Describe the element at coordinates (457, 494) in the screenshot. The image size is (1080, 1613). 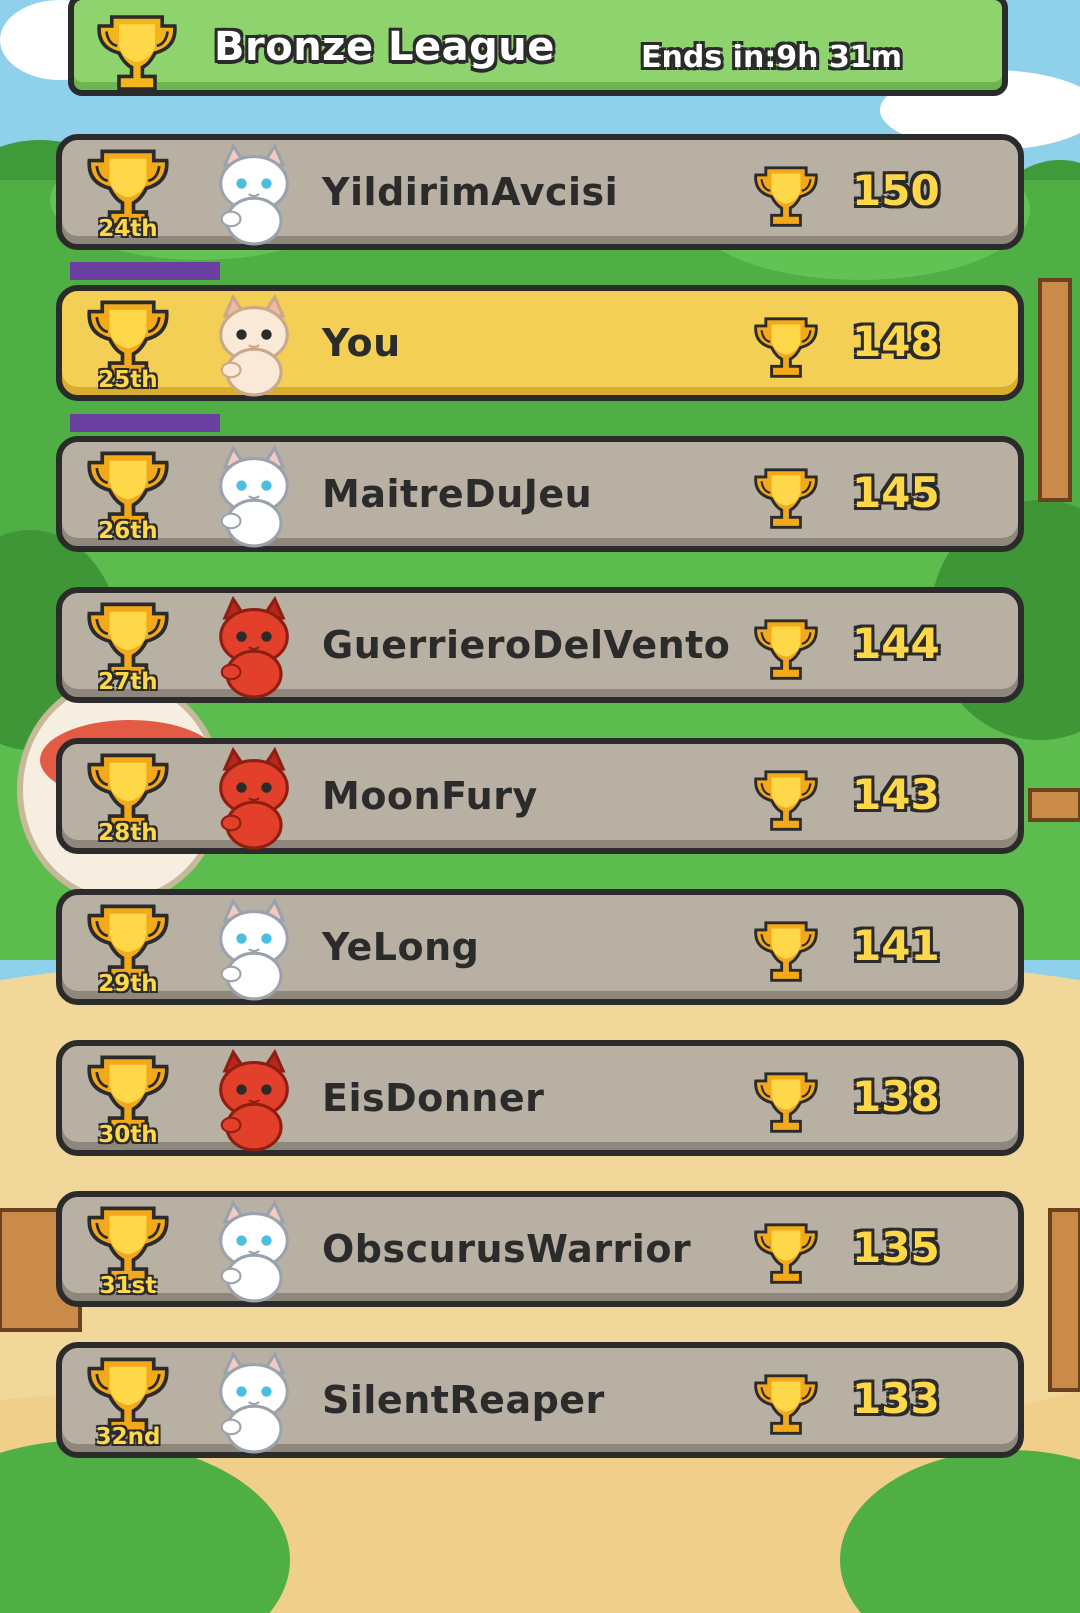
I see `player-name: MaitreDuJeu` at that location.